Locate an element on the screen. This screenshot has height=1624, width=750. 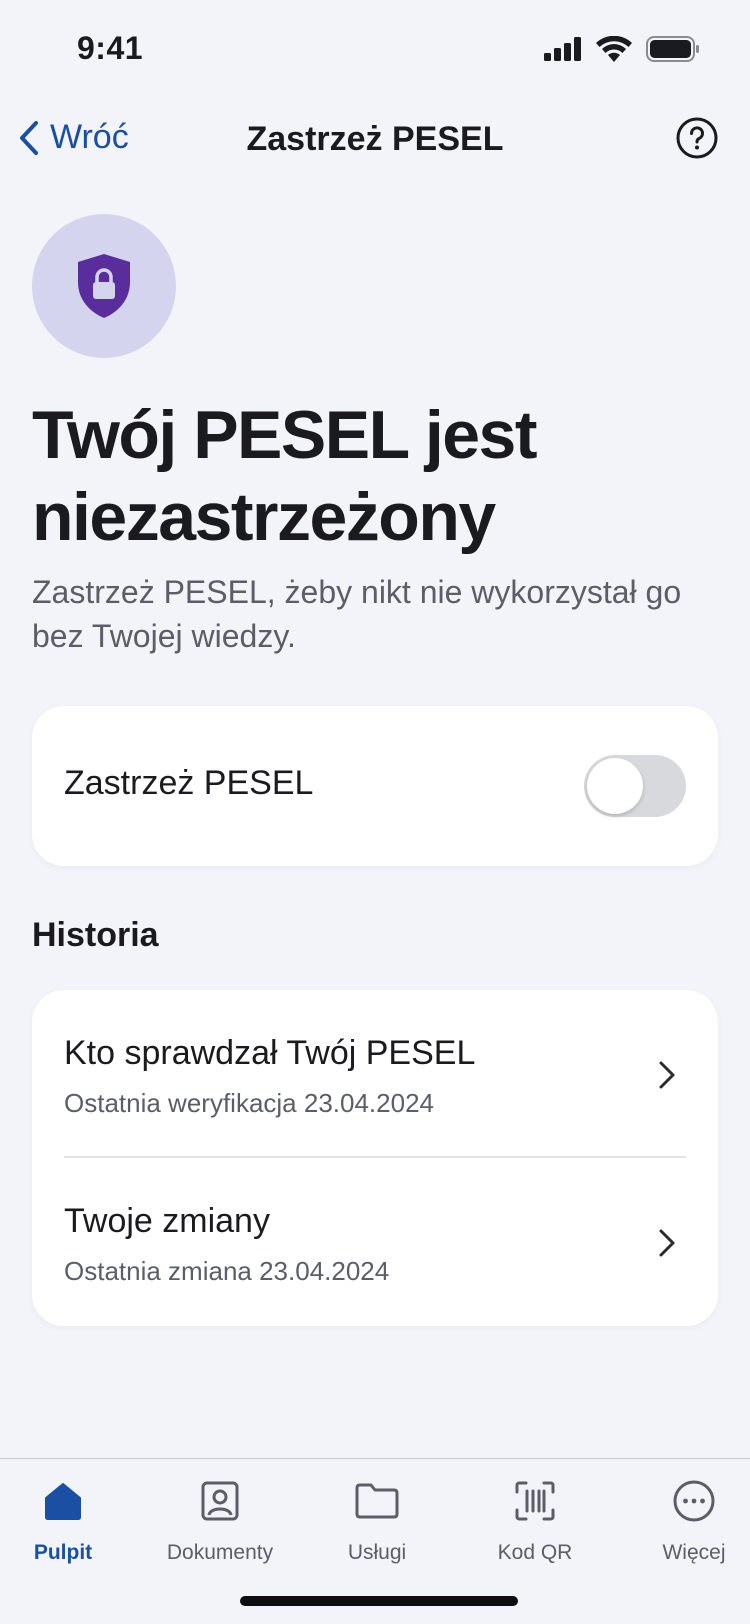
history-item-title: Twoje zmiany is located at coordinates (167, 1221).